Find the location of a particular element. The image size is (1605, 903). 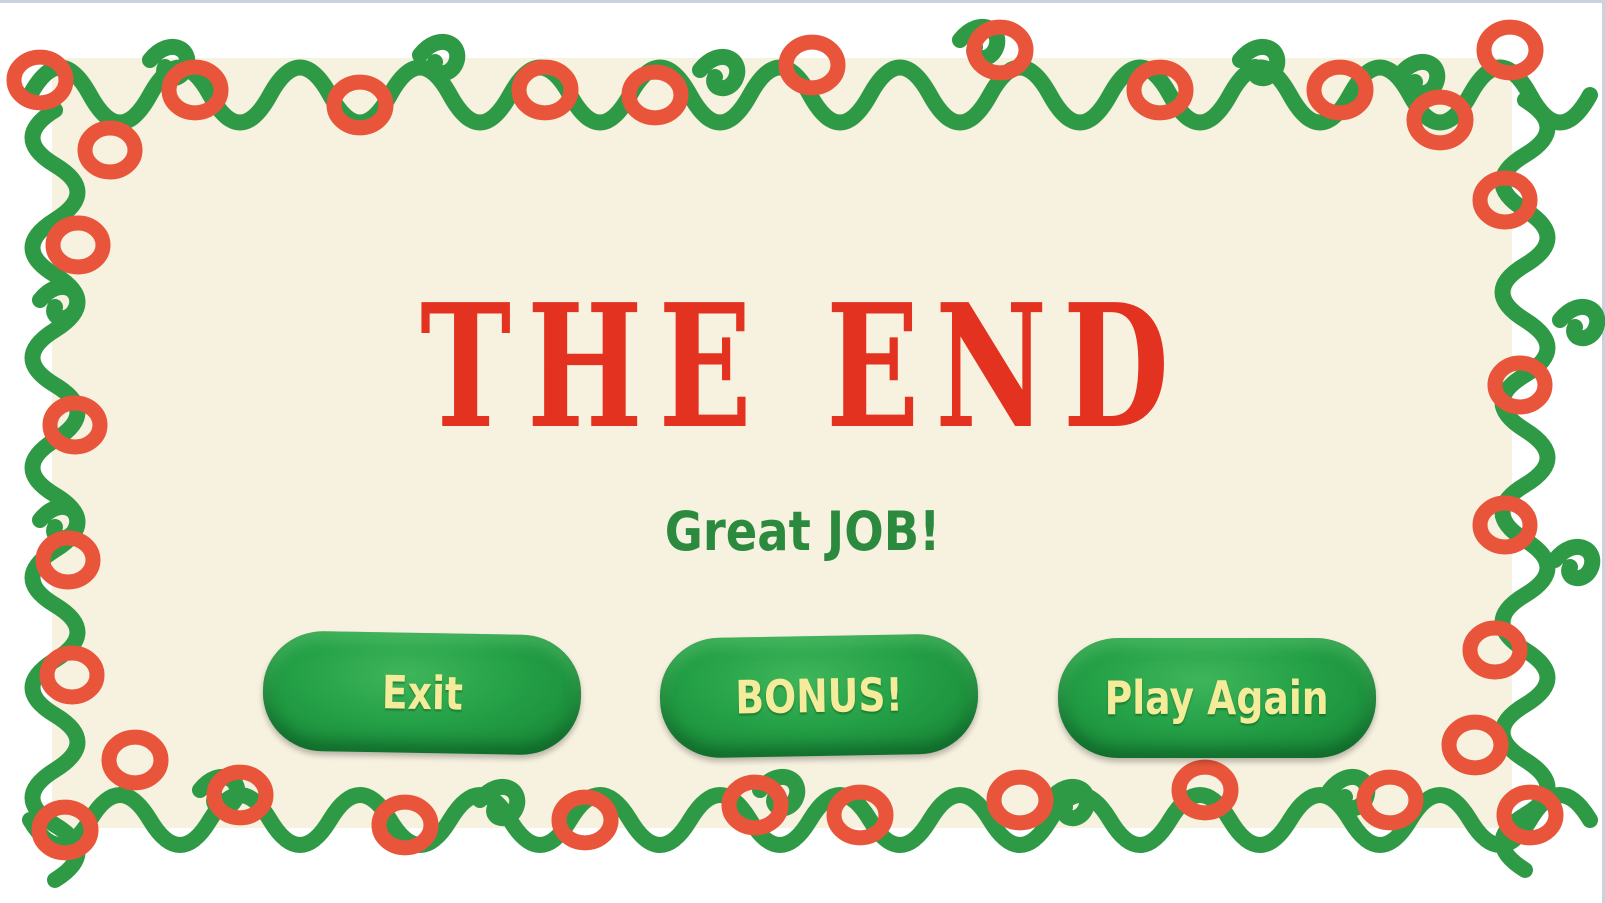

bonus-button: BONUS! is located at coordinates (819, 696).